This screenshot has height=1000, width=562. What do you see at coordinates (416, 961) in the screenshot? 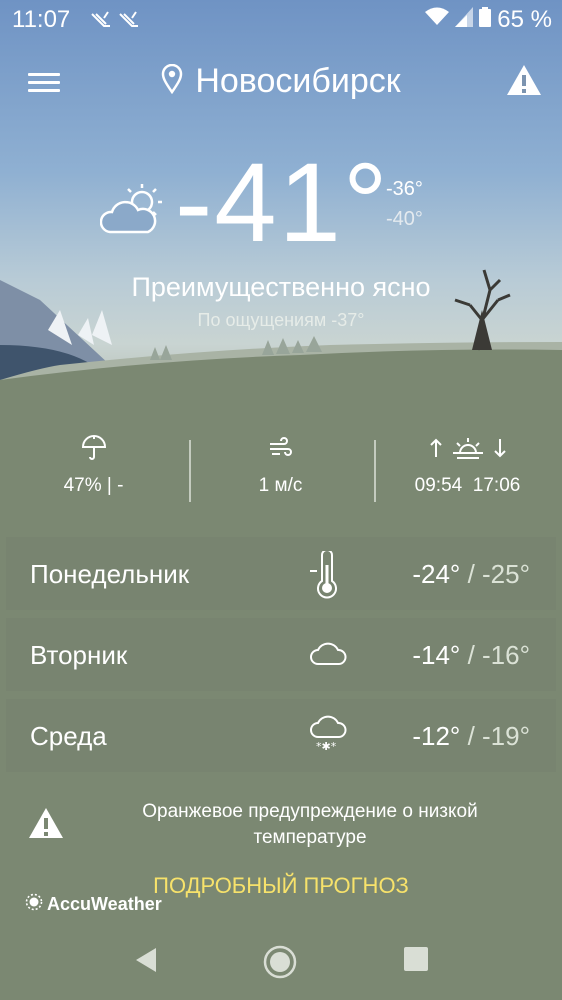
I see `recents-button` at bounding box center [416, 961].